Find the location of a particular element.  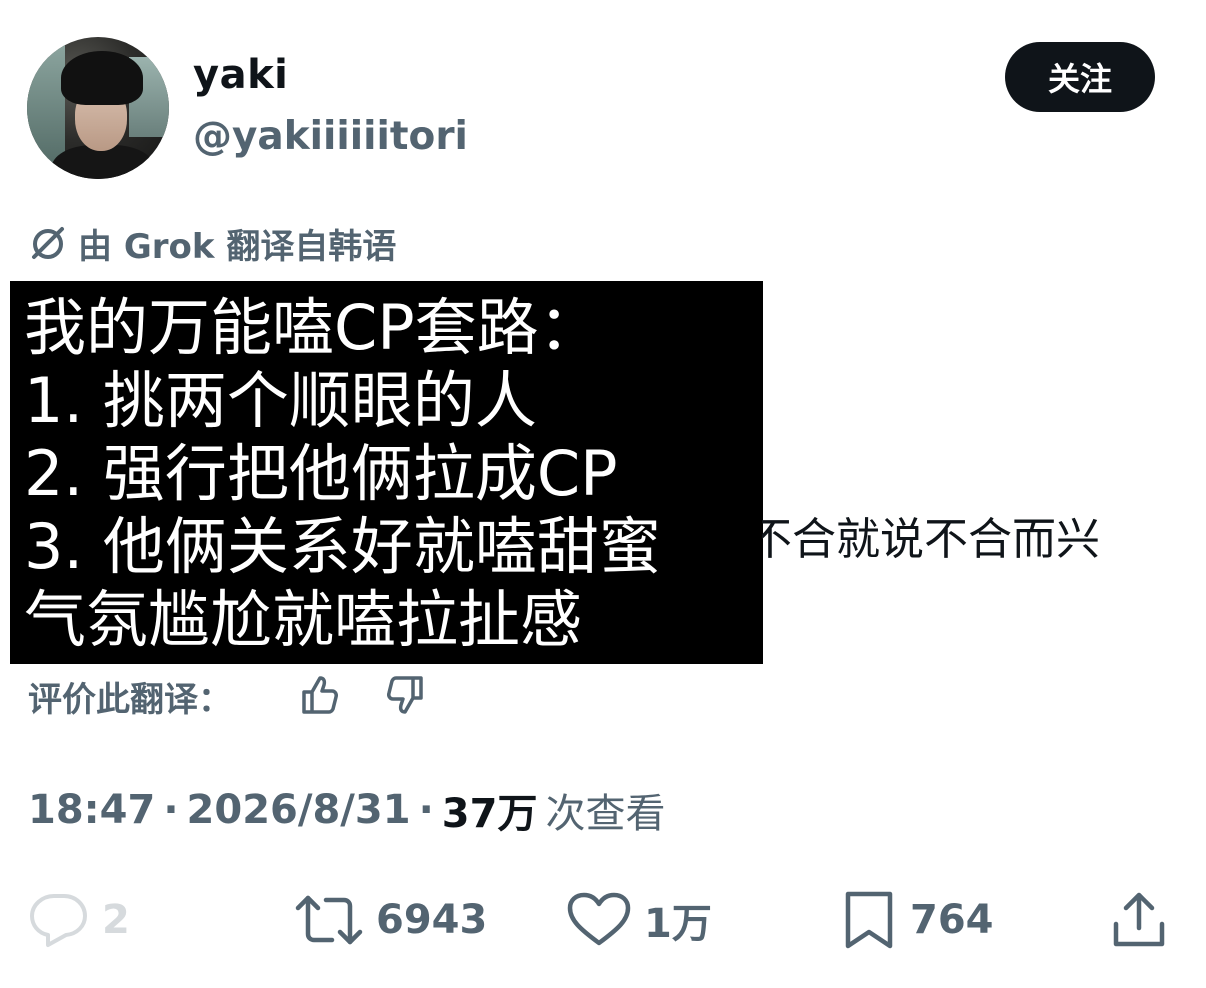

rate-translation-label: 评价此翻译： is located at coordinates (130, 699).